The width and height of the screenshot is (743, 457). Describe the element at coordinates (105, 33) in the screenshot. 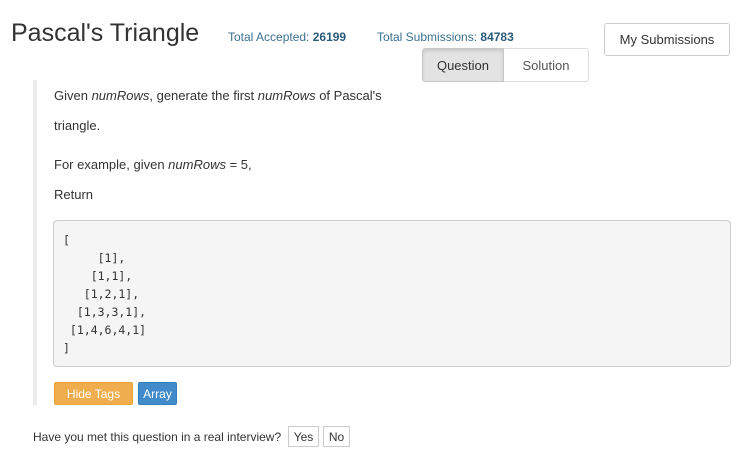

I see `problem-title: Pascal's Triangle` at that location.